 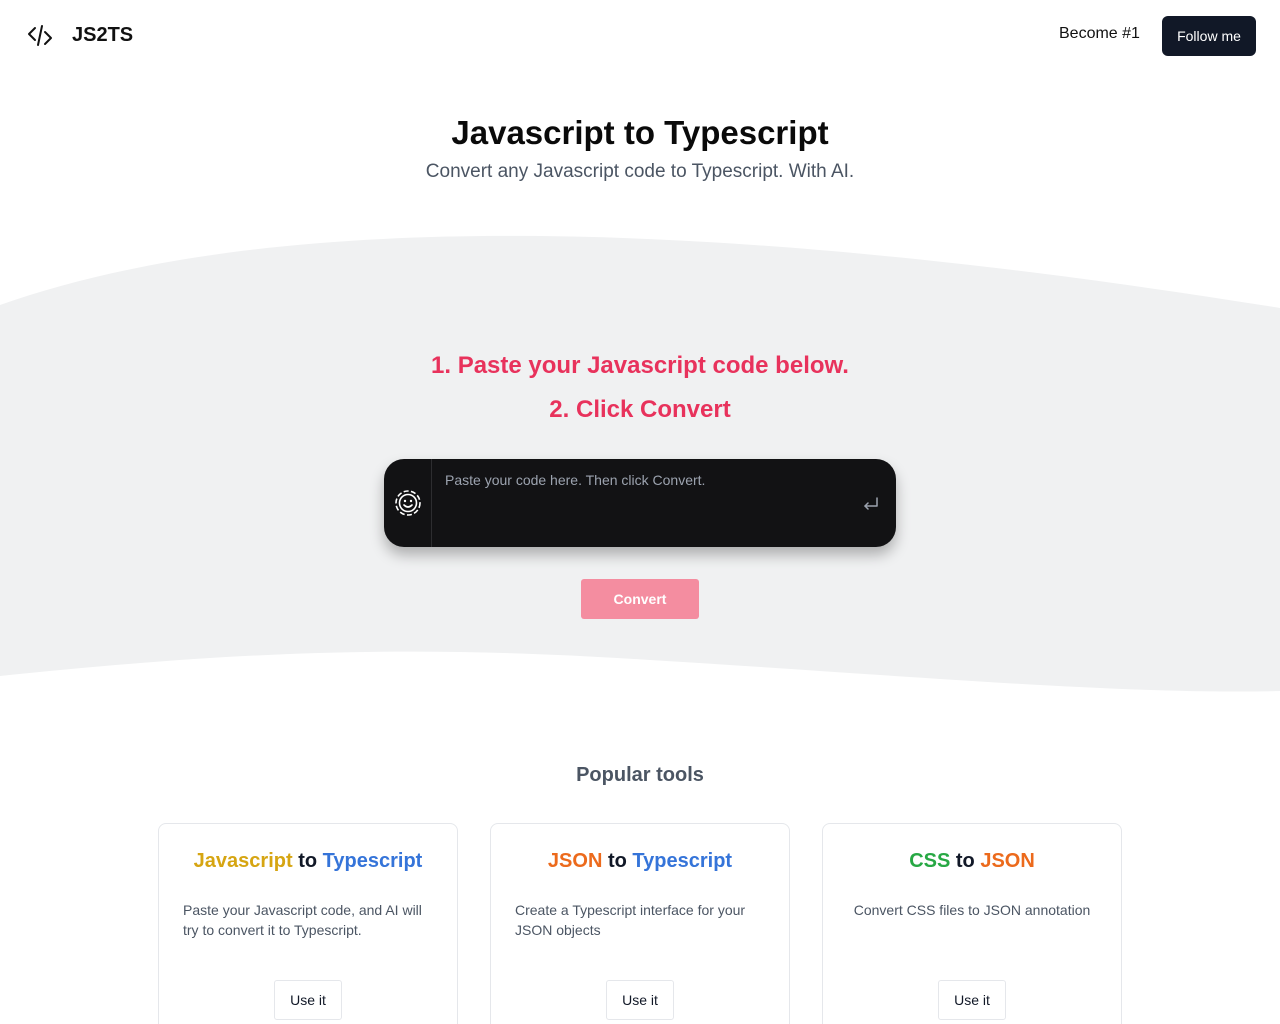 What do you see at coordinates (1209, 36) in the screenshot?
I see `follow-me-button: Follow me` at bounding box center [1209, 36].